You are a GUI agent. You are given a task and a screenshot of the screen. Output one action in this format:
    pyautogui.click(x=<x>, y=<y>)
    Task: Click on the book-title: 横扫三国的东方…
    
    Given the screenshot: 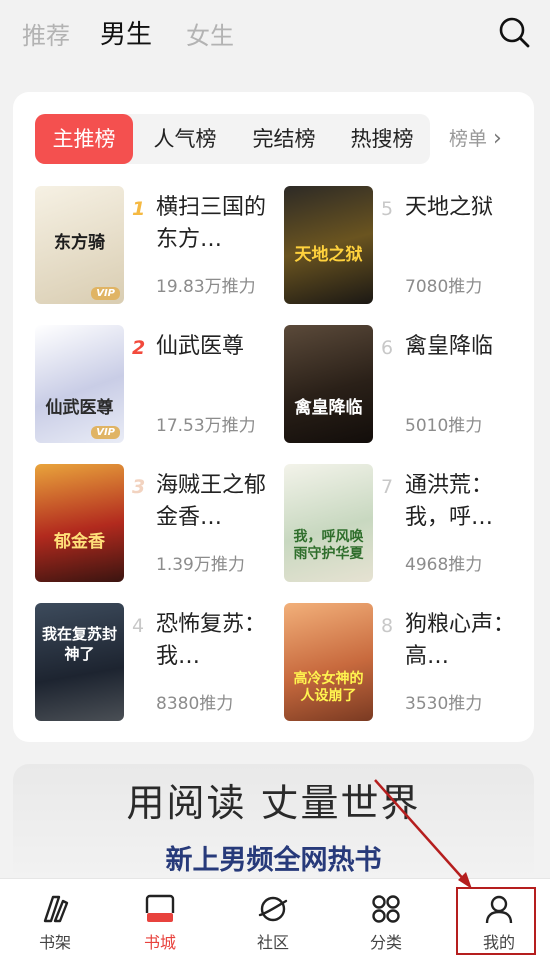 What is the action you would take?
    pyautogui.click(x=211, y=223)
    